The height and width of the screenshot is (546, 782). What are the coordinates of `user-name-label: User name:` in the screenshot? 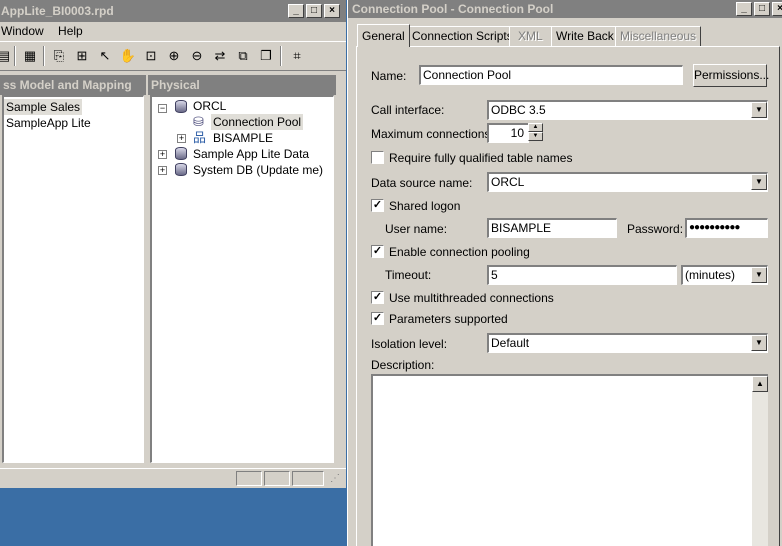 It's located at (416, 229).